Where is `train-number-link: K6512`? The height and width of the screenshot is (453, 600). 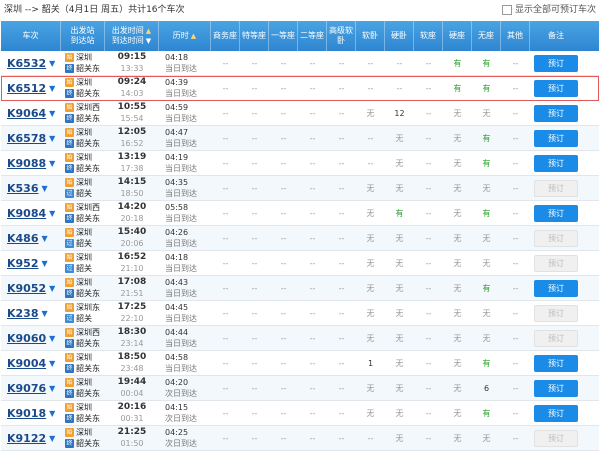 train-number-link: K6512 is located at coordinates (26, 88).